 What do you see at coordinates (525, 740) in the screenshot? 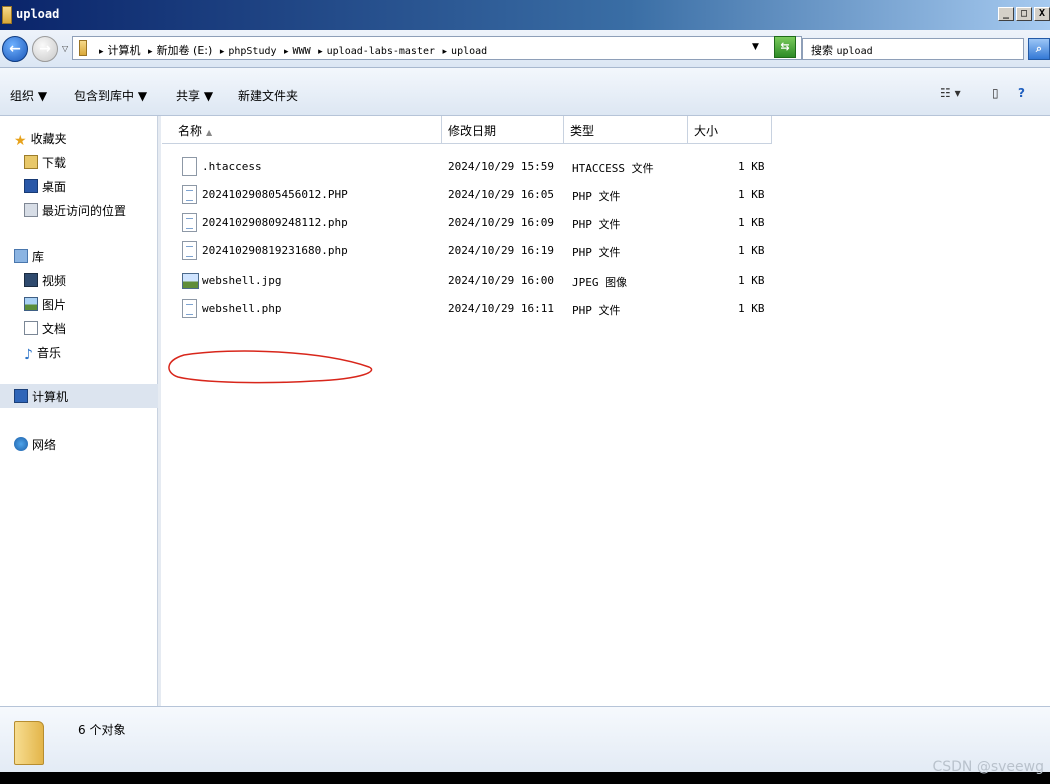
I see `details-pane: 6 个对象 CSDN @sveewg` at bounding box center [525, 740].